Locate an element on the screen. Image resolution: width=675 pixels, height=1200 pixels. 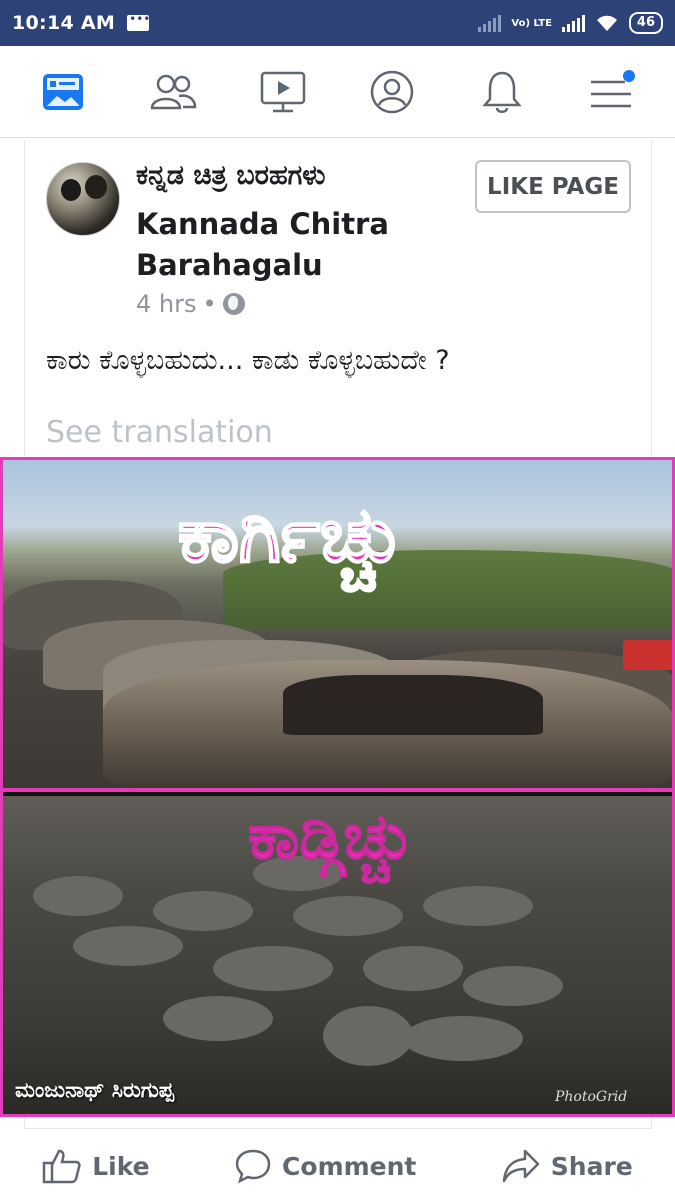
page-avatar is located at coordinates (83, 199).